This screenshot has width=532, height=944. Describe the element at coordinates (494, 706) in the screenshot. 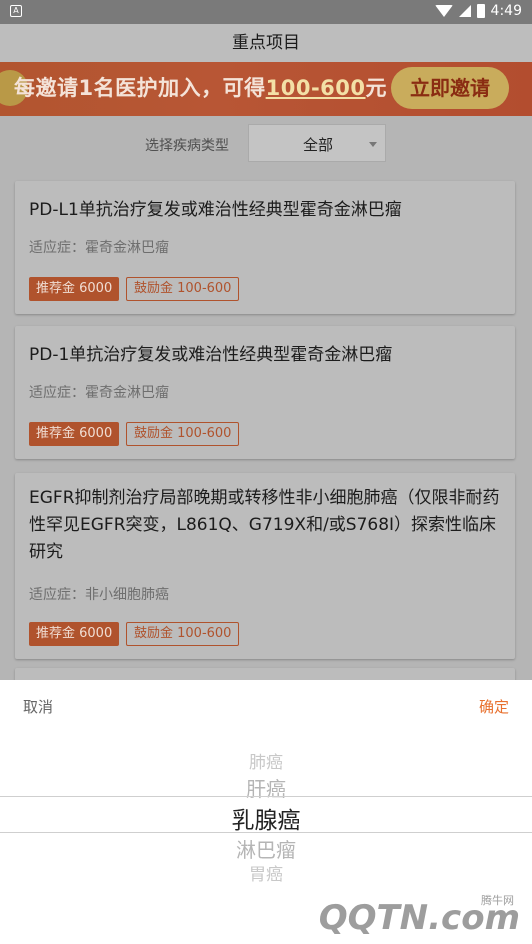

I see `confirm-button: 确定` at that location.